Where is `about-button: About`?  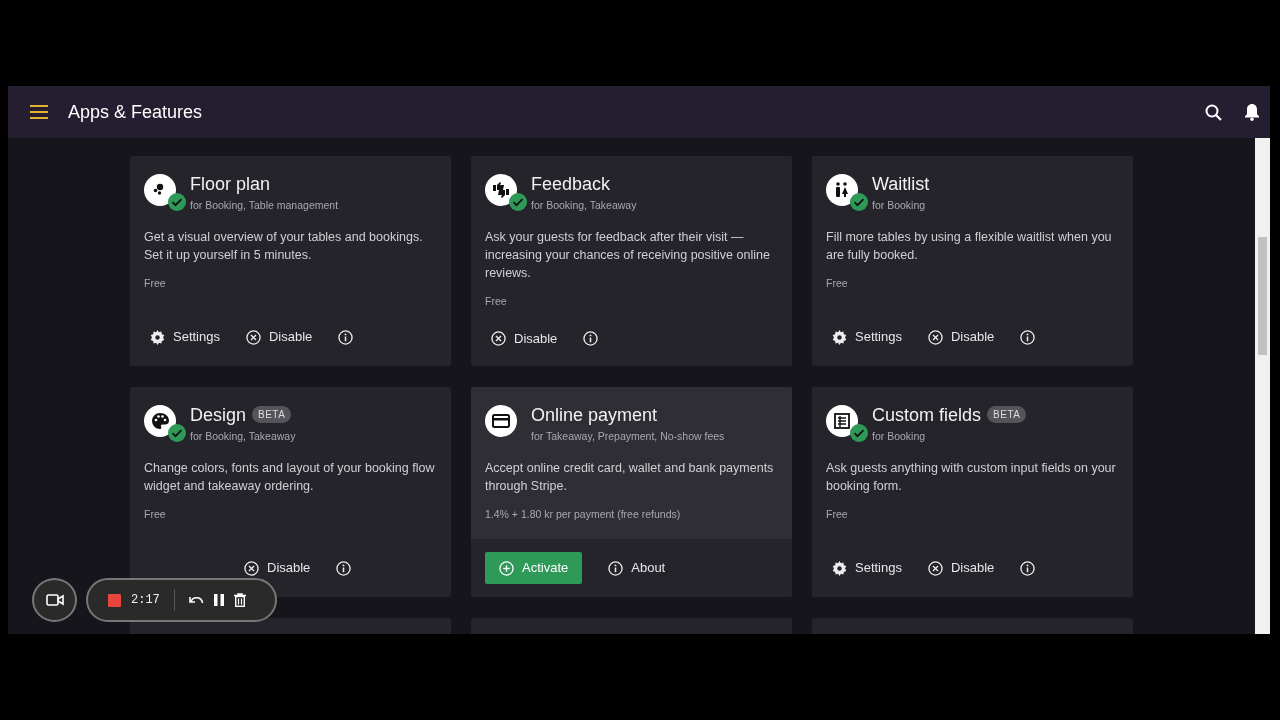 about-button: About is located at coordinates (637, 568).